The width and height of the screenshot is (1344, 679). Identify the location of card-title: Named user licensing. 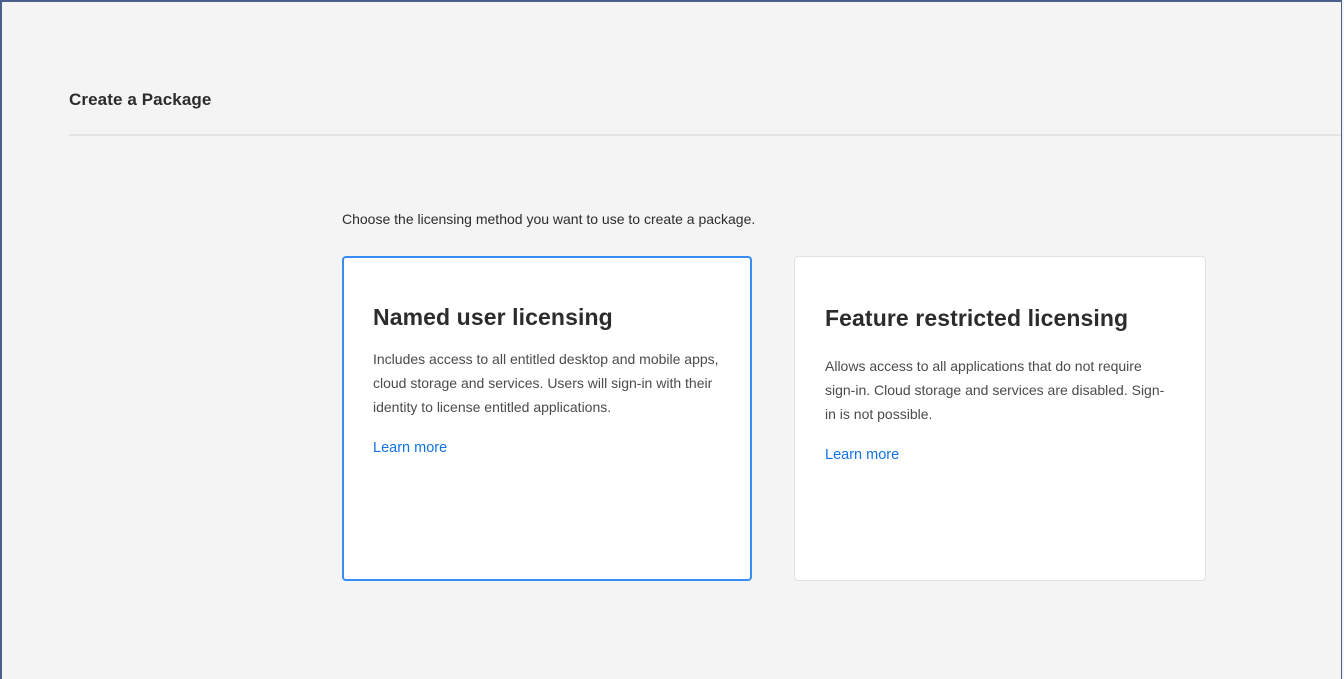
(493, 317).